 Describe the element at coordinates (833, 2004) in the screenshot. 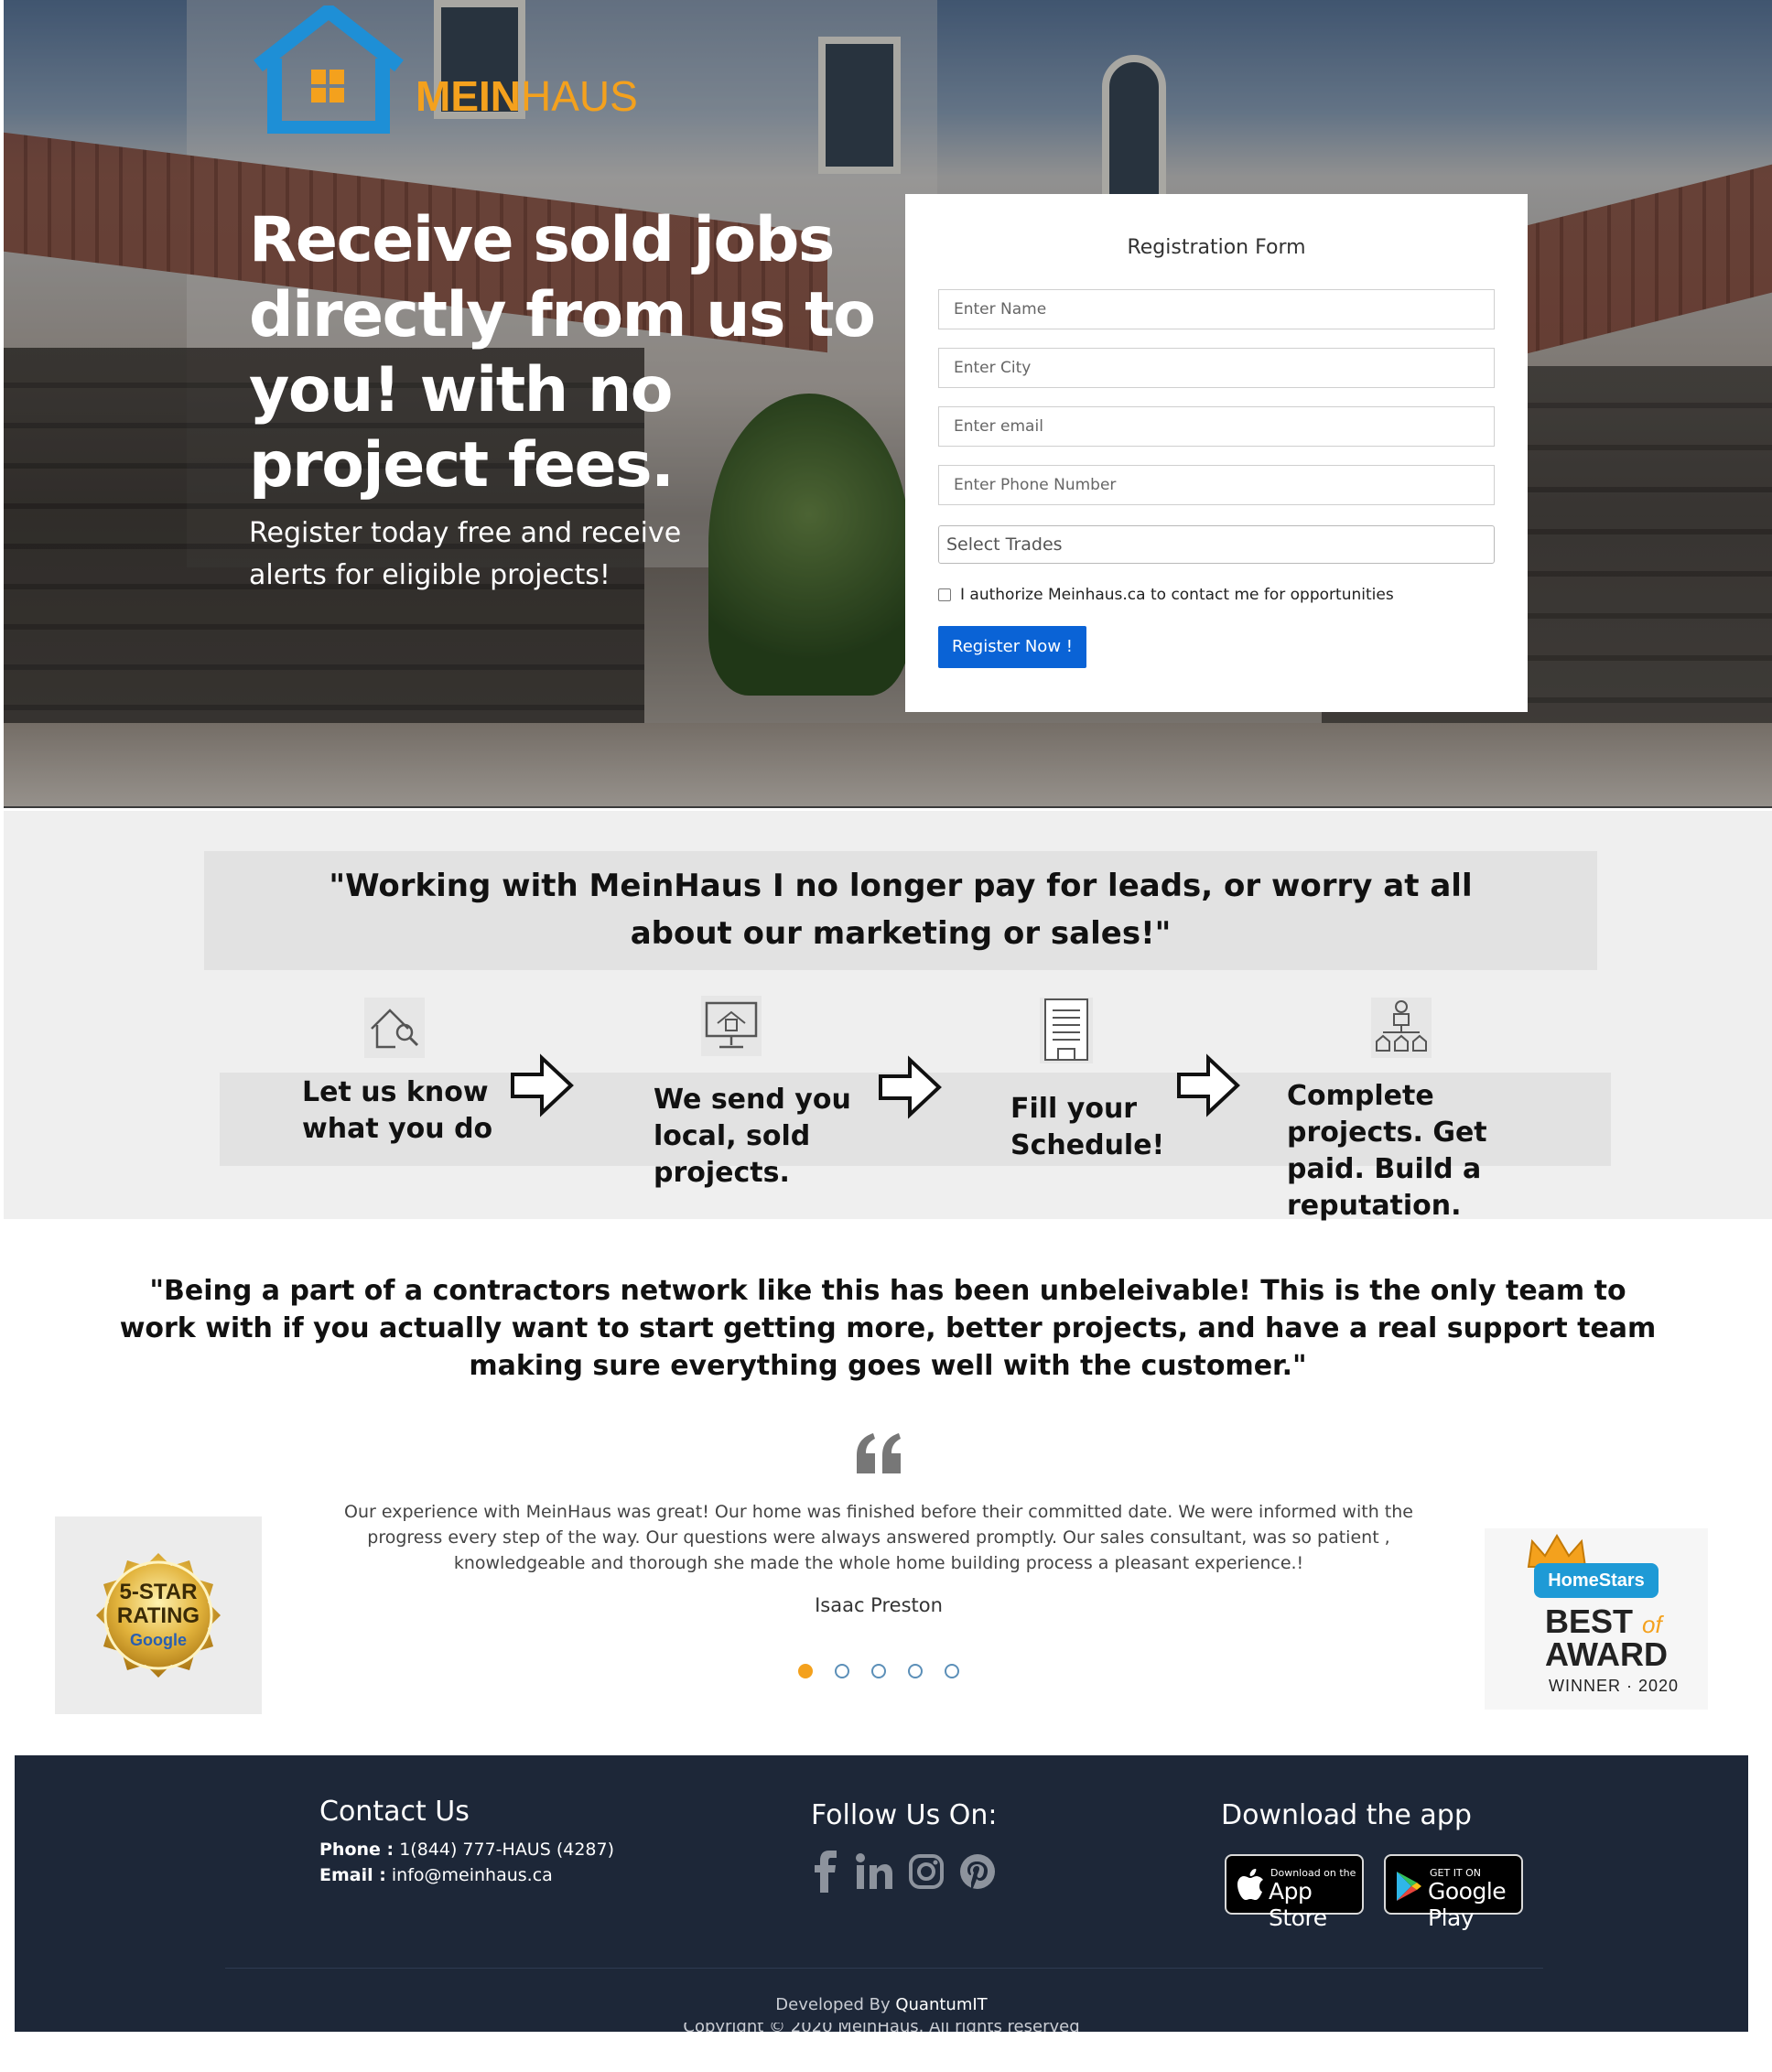

I see `developed-by-prefix: Developed By` at that location.